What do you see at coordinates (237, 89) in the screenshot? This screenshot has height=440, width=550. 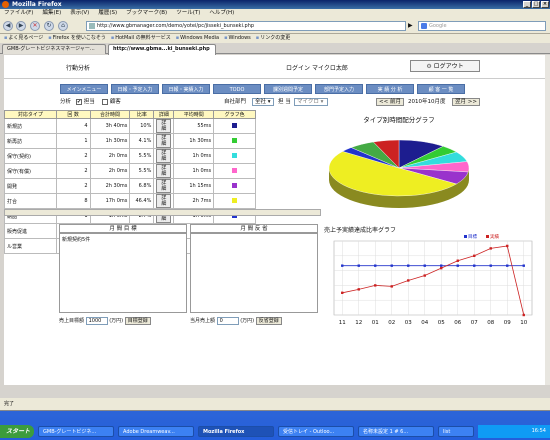 I see `todo-button: TODO` at bounding box center [237, 89].